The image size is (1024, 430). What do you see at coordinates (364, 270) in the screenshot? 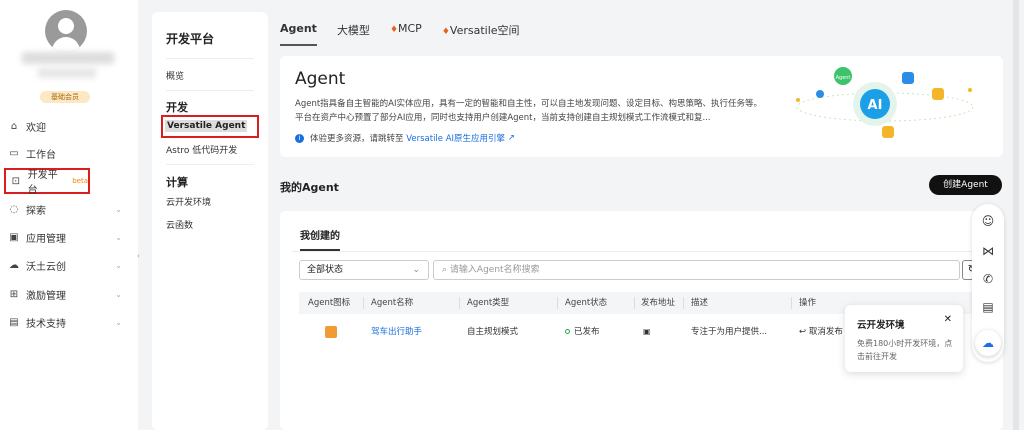
I see `status-filter-select: 全部状态 ⌄` at bounding box center [364, 270].